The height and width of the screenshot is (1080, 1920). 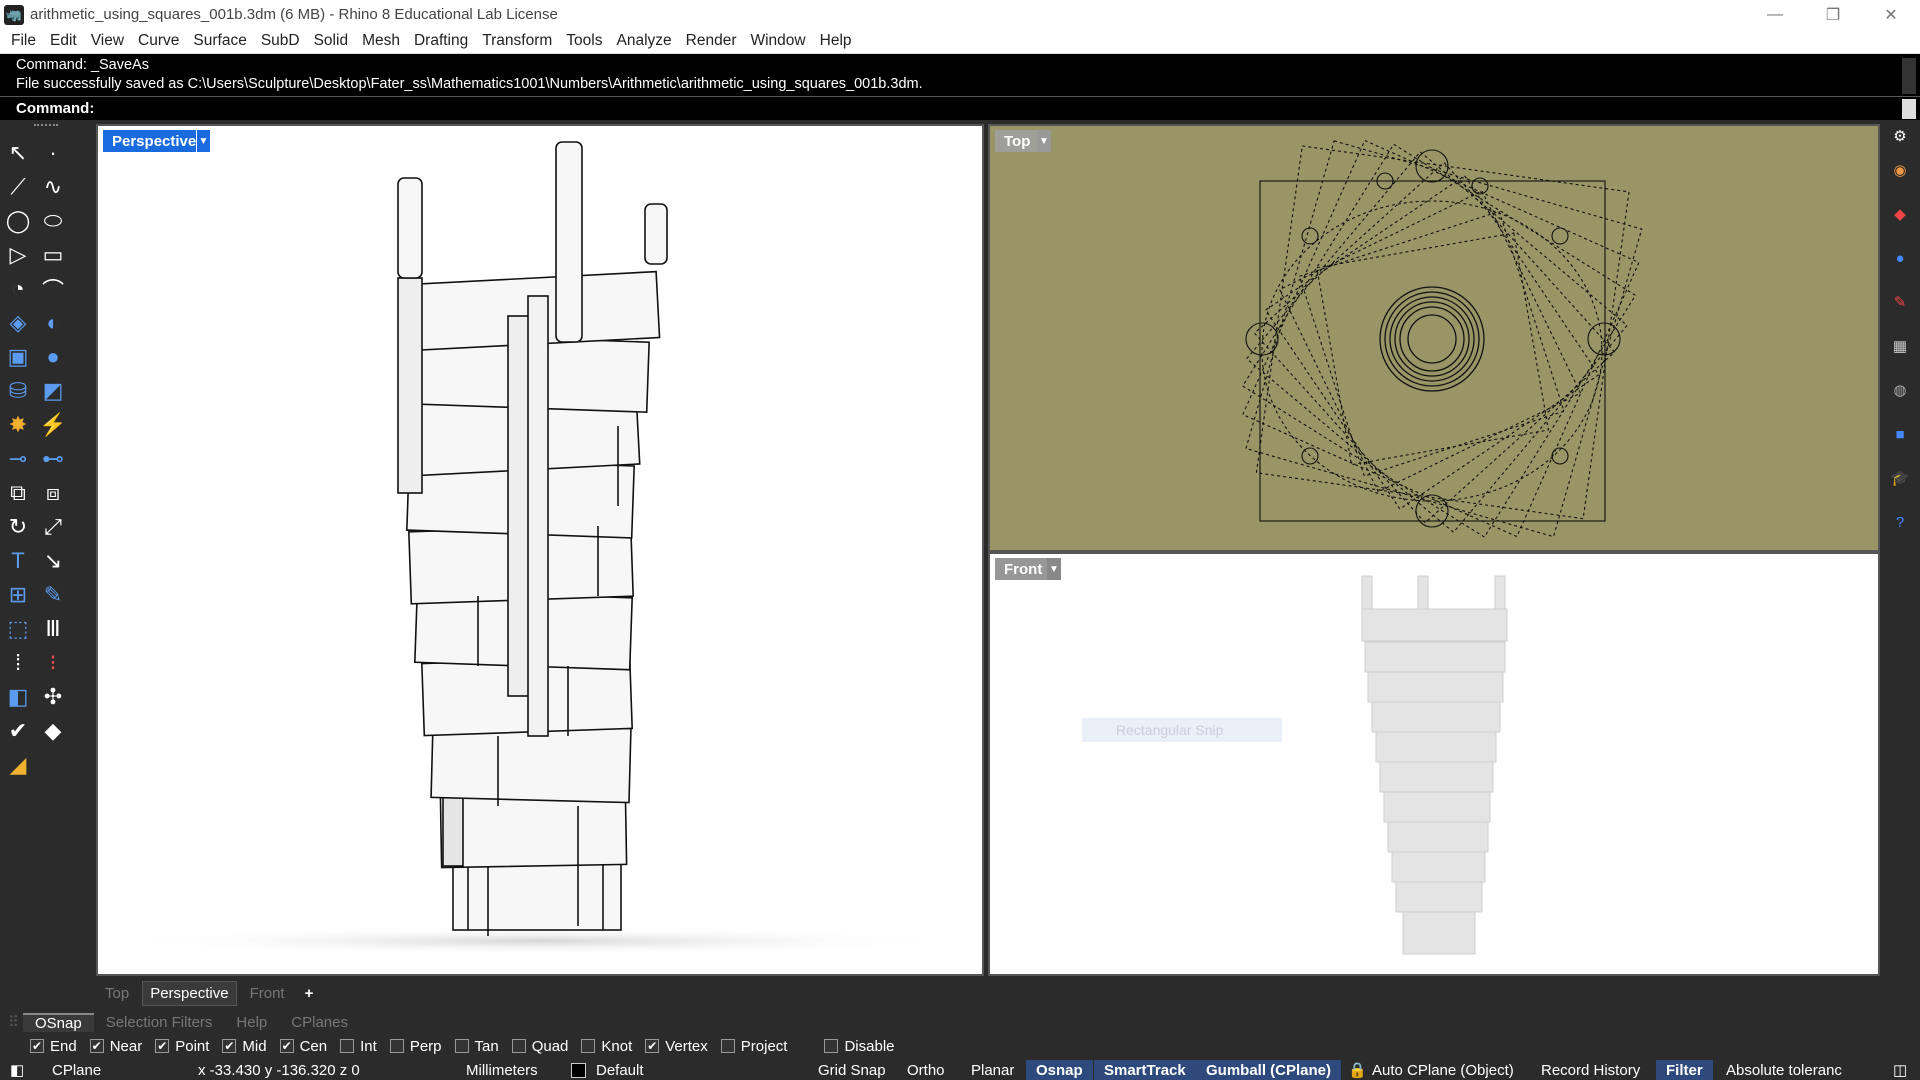 What do you see at coordinates (584, 41) in the screenshot?
I see `menu-tools: Tools` at bounding box center [584, 41].